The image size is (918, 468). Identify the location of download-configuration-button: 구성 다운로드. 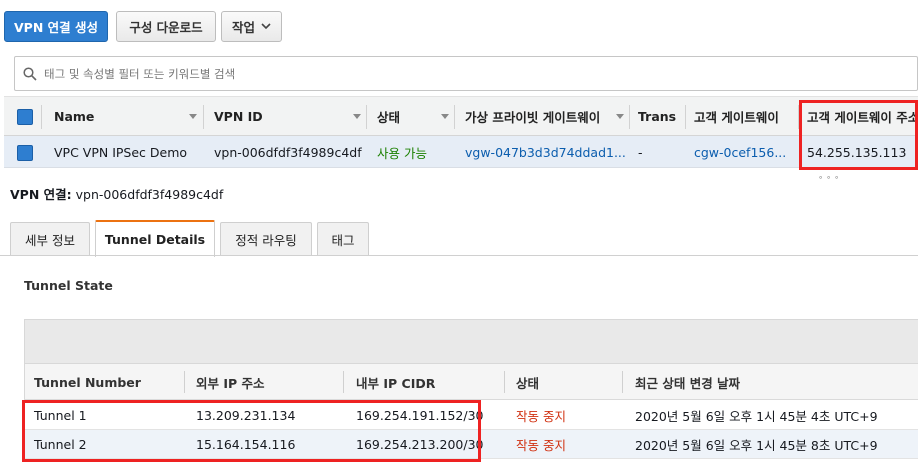
(166, 26).